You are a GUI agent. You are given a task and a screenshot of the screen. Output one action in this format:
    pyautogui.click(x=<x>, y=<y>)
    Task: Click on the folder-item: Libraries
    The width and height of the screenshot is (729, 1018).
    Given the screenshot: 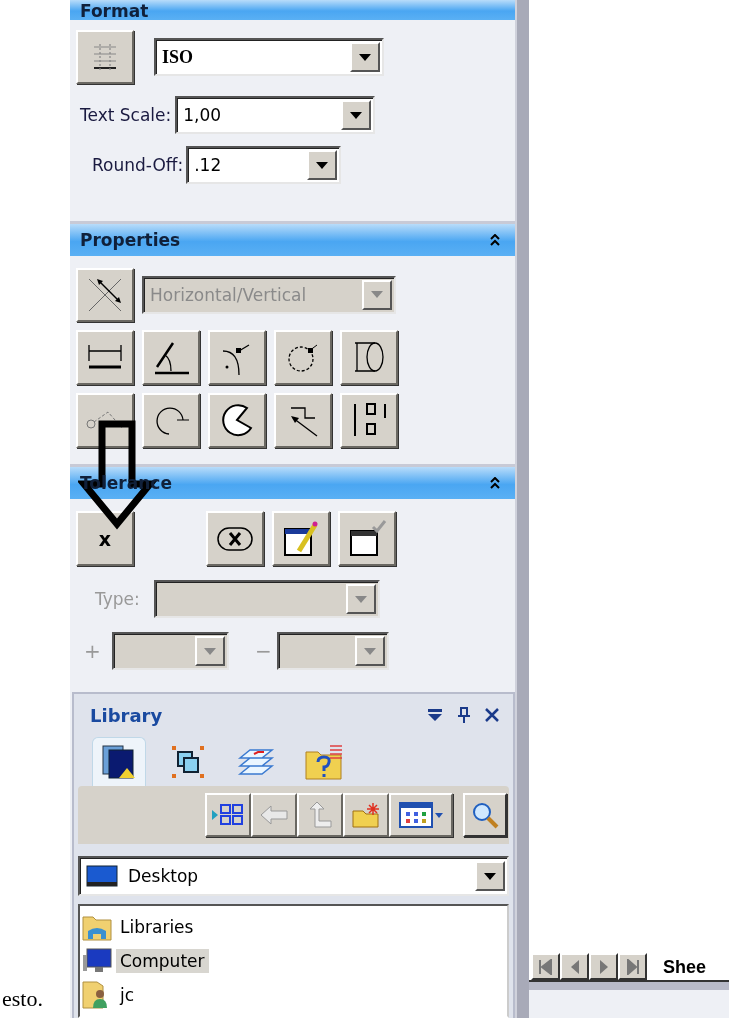 What is the action you would take?
    pyautogui.click(x=157, y=927)
    